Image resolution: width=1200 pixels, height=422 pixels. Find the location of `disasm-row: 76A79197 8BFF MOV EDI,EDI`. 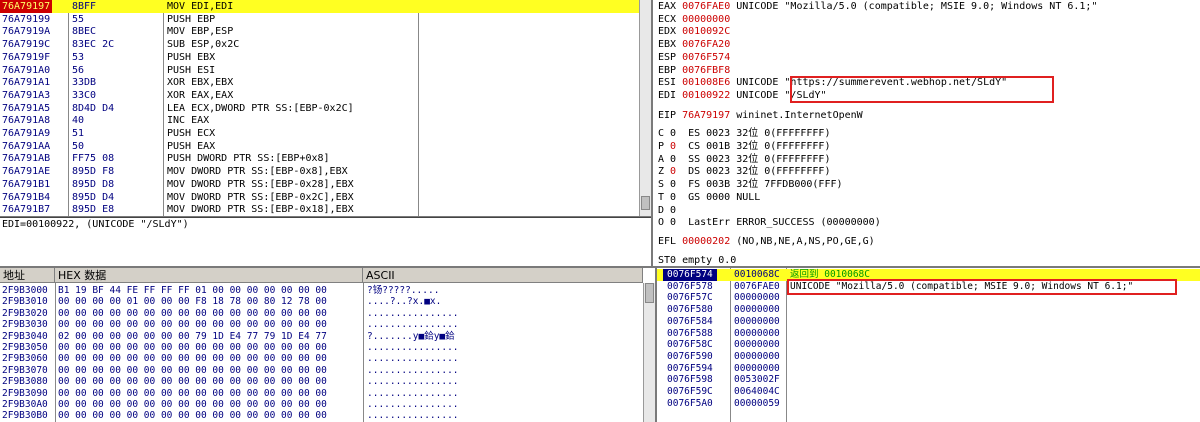

disasm-row: 76A79197 8BFF MOV EDI,EDI is located at coordinates (325, 6).